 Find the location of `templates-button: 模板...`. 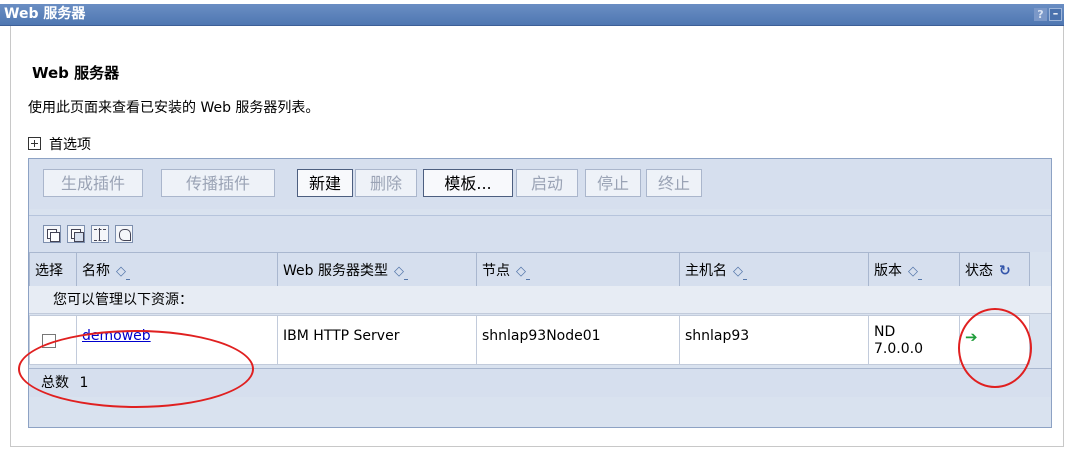

templates-button: 模板... is located at coordinates (468, 183).